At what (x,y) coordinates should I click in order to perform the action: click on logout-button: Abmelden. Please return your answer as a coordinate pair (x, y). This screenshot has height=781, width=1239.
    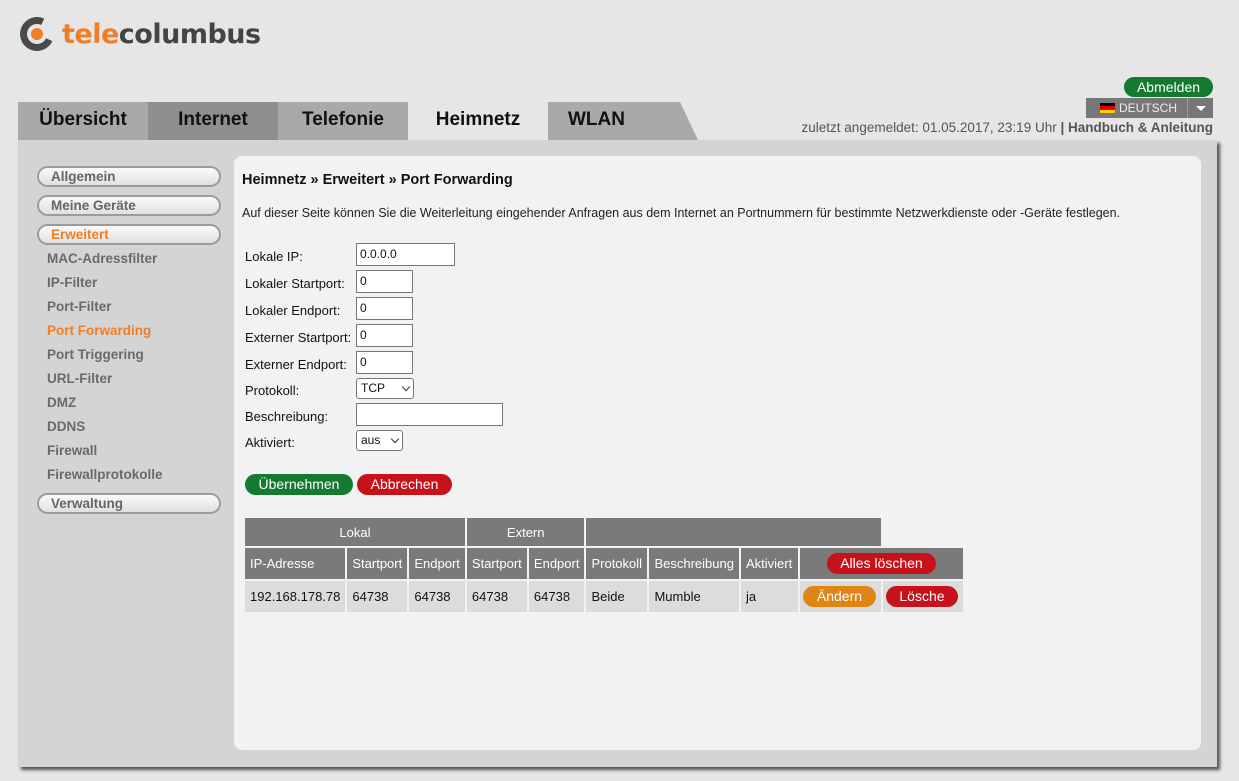
    Looking at the image, I should click on (1168, 87).